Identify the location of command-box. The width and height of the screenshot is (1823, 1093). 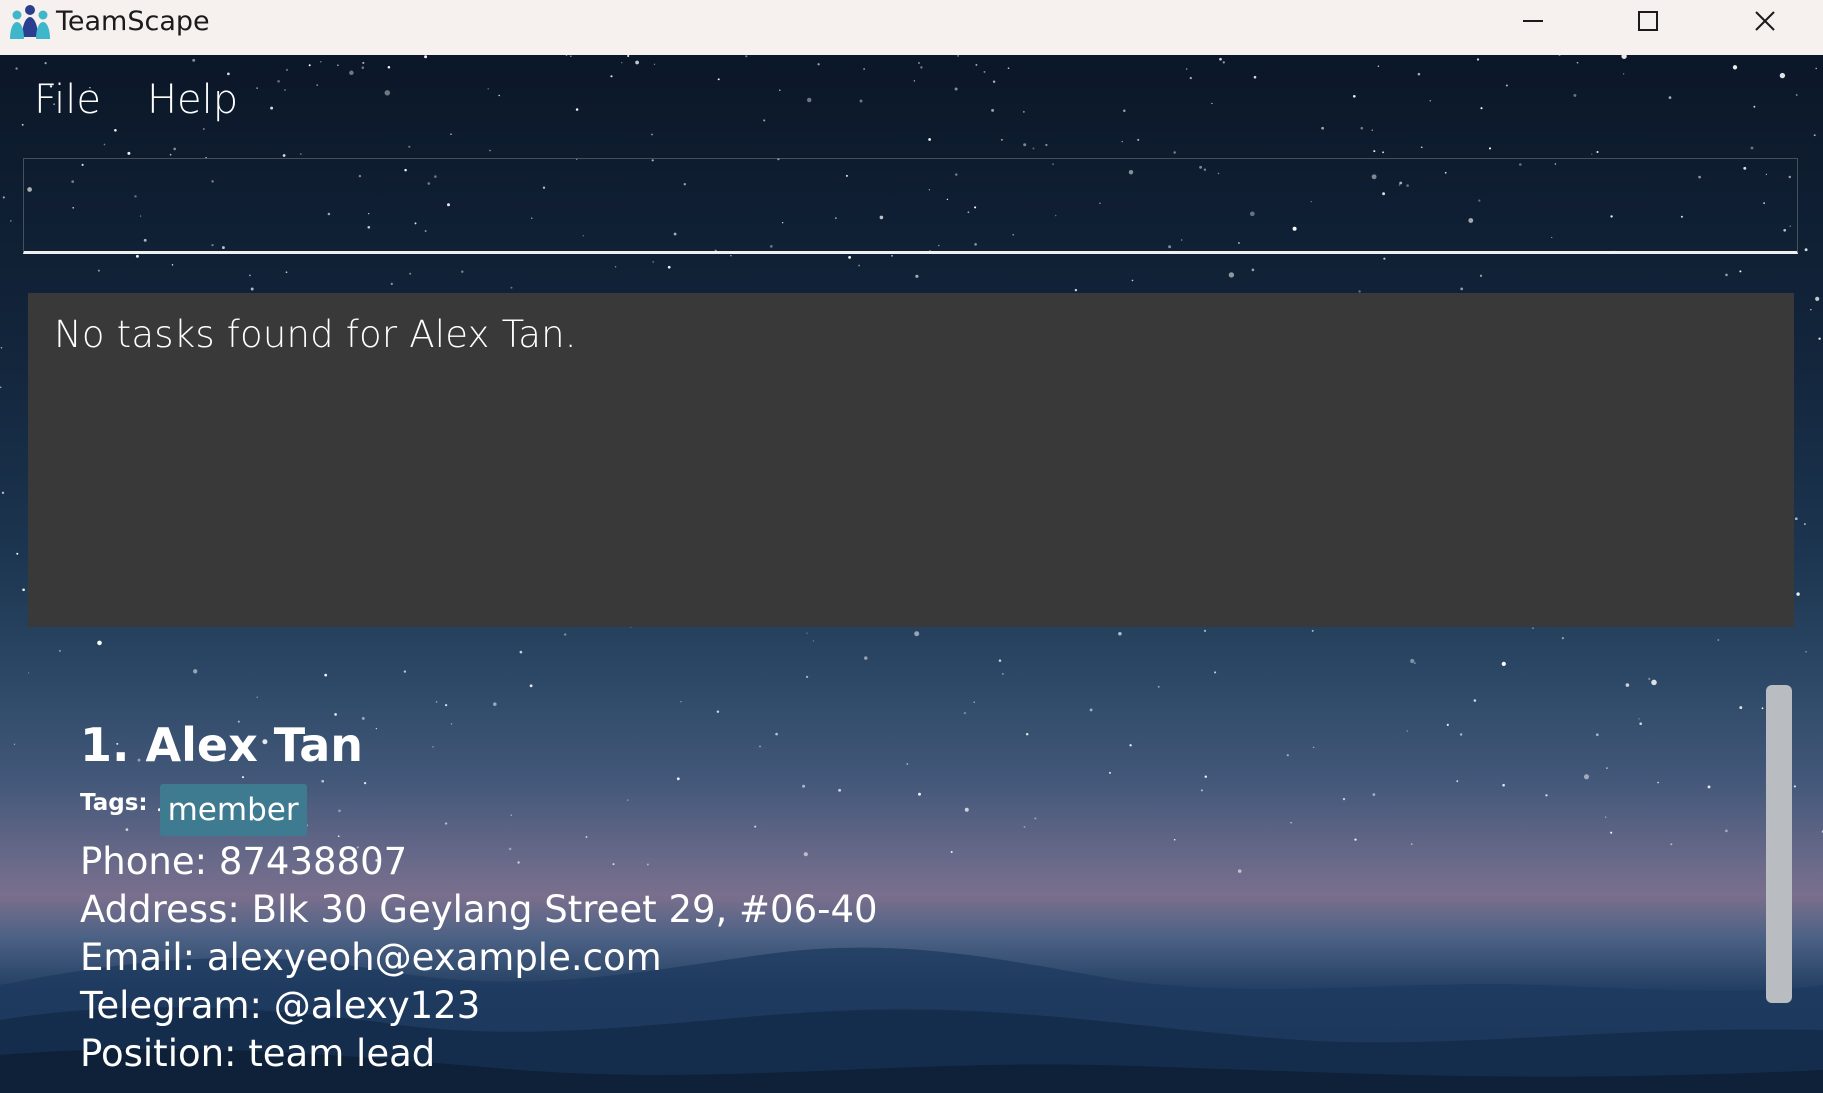
(910, 206).